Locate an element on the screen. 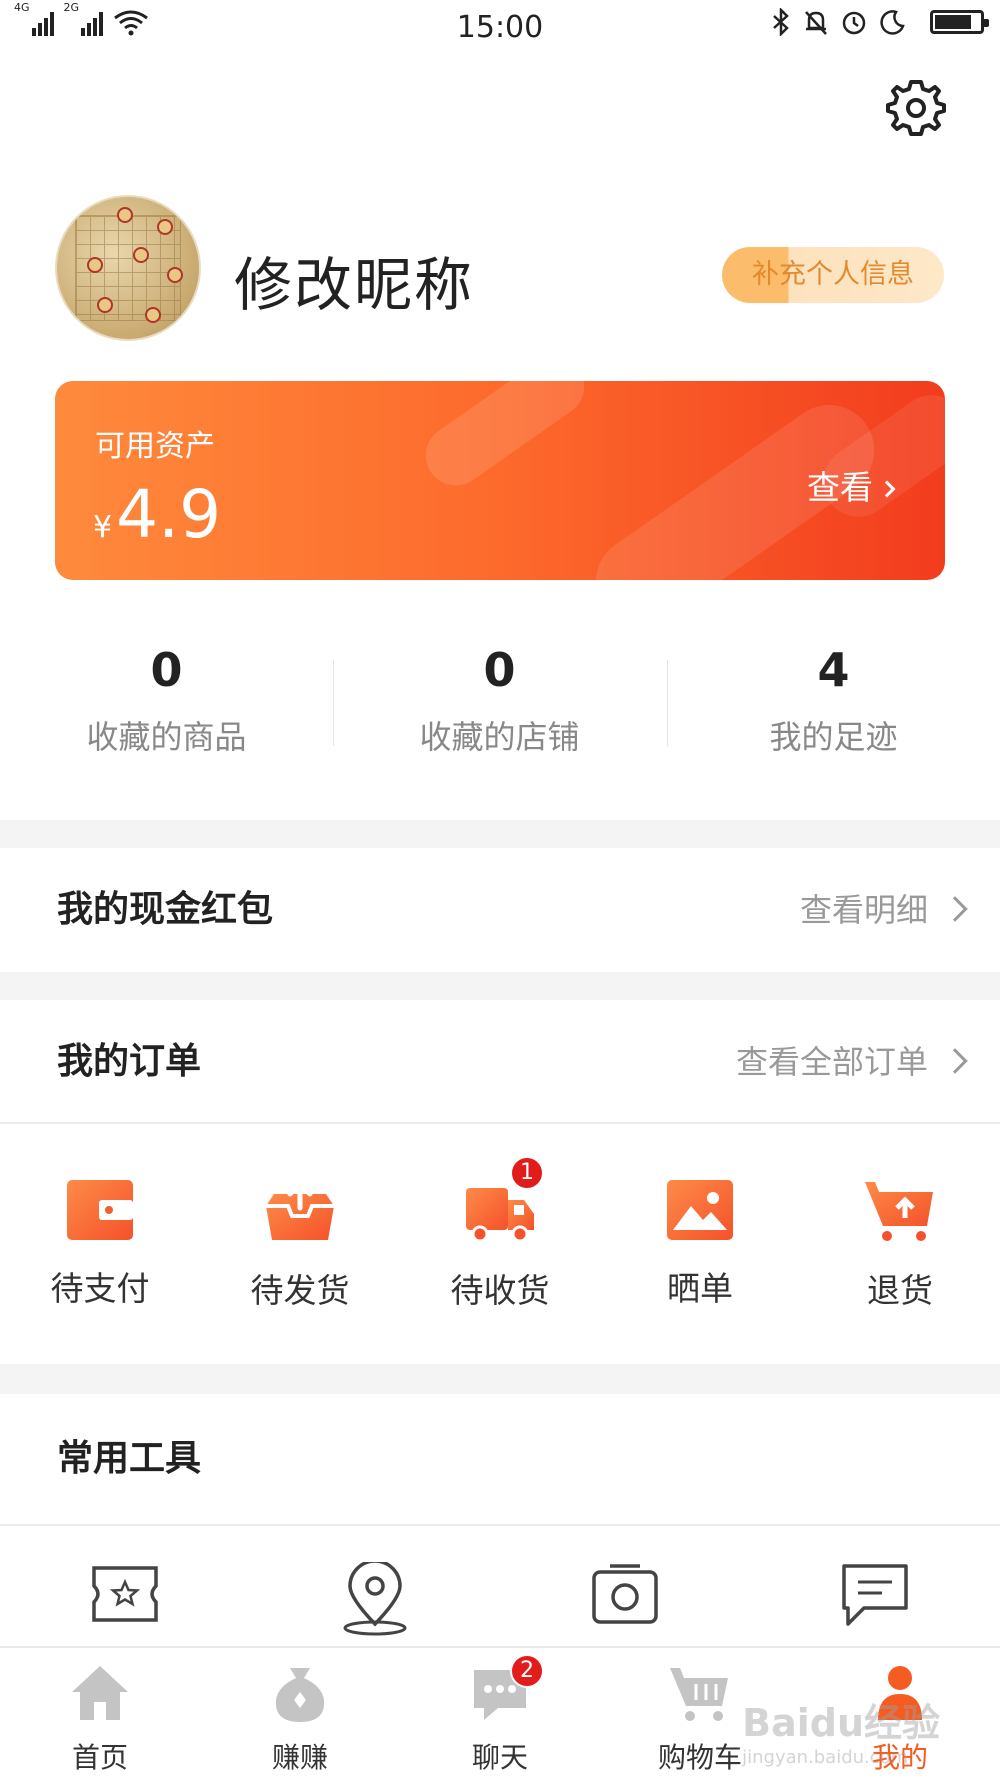 This screenshot has width=1000, height=1778. tool-address is located at coordinates (375, 1599).